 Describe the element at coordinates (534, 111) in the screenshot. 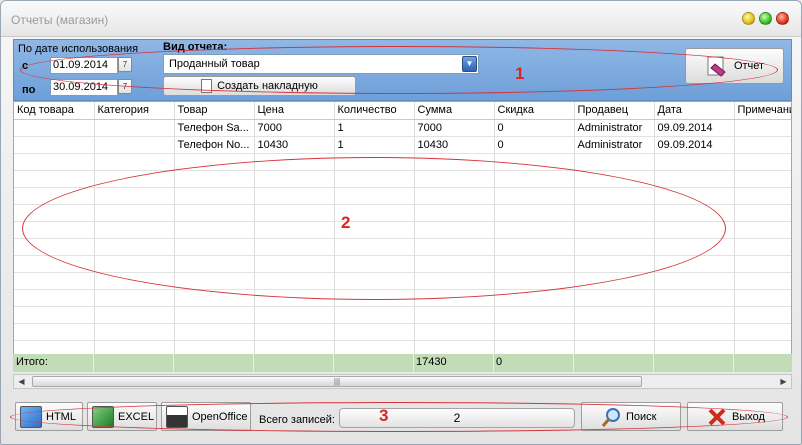

I see `col-discount: Скидка` at that location.